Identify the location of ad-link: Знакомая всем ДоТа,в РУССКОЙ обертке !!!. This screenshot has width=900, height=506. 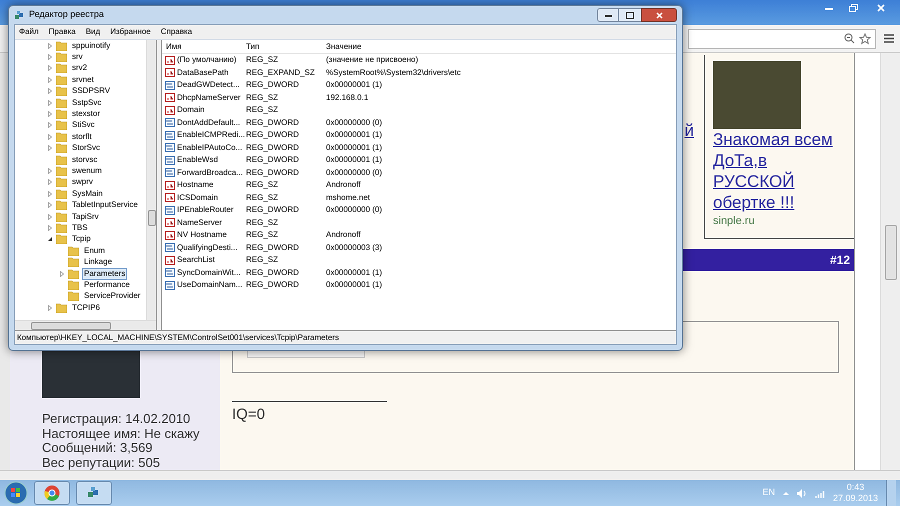
(780, 171).